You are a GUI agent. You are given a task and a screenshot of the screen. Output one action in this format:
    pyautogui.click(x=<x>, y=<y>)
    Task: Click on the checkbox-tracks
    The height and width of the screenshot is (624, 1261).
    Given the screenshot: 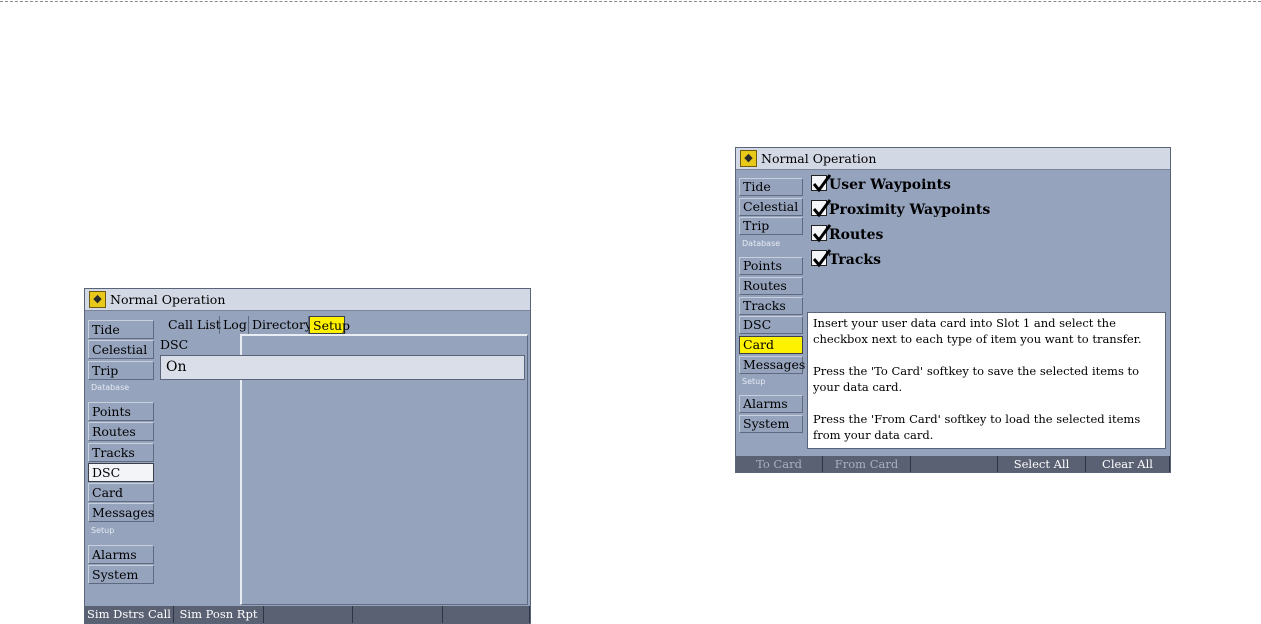 What is the action you would take?
    pyautogui.click(x=821, y=258)
    